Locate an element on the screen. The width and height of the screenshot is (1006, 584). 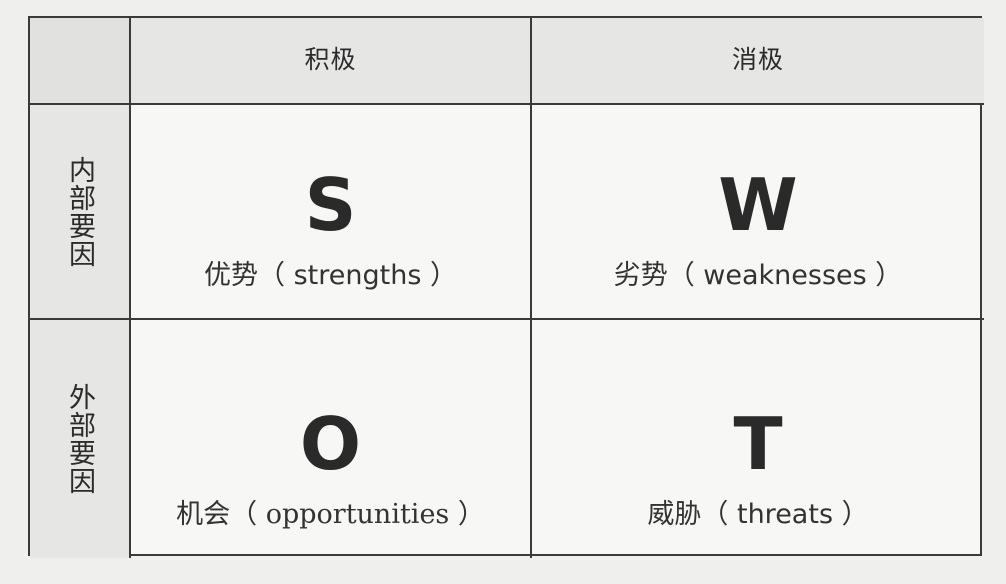
column-header-negative-label: 消极 is located at coordinates (757, 59).